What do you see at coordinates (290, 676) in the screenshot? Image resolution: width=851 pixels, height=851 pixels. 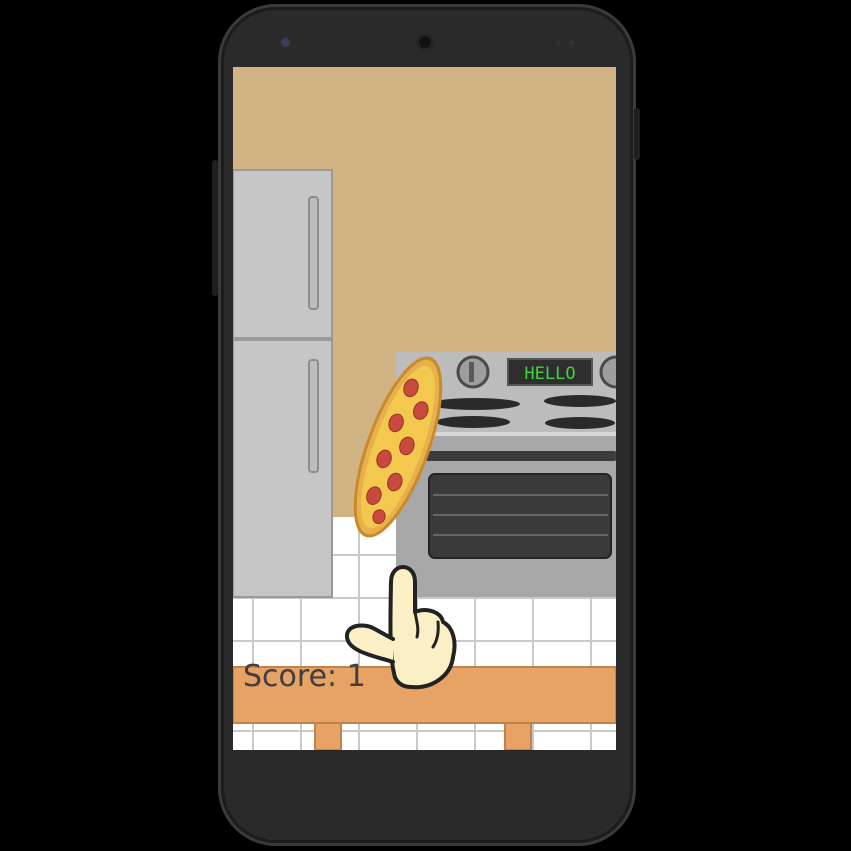 I see `score-label: Score:` at bounding box center [290, 676].